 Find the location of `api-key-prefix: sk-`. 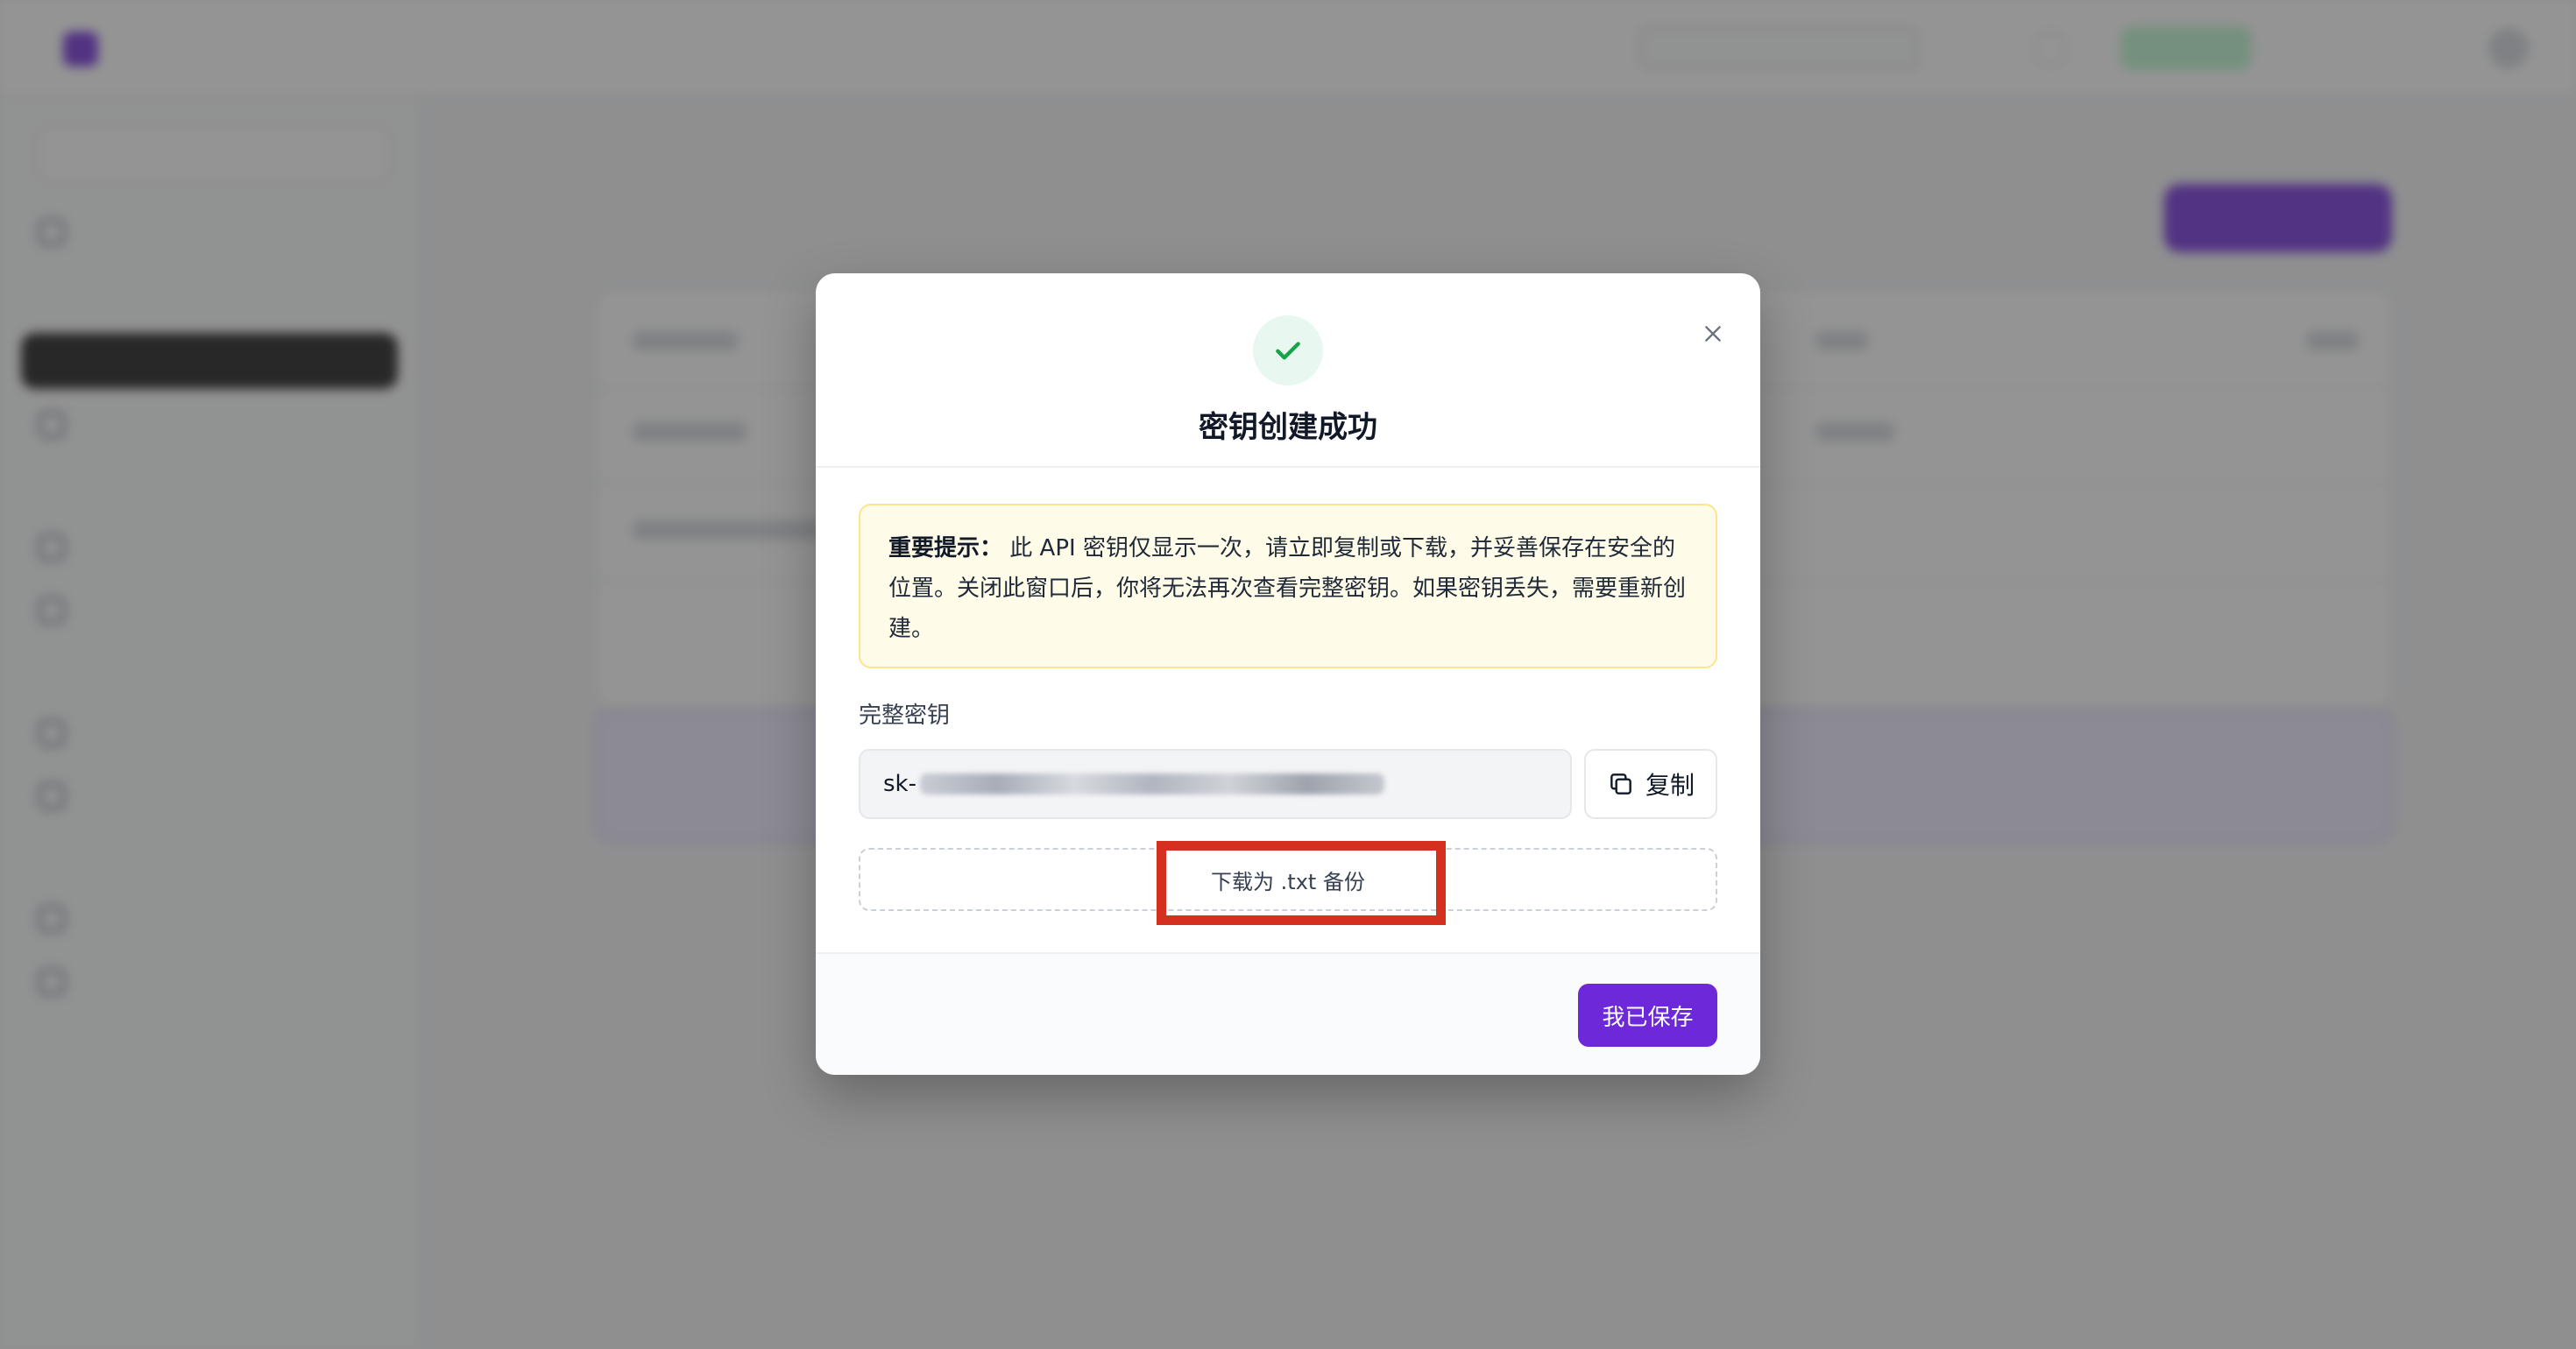

api-key-prefix: sk- is located at coordinates (899, 784).